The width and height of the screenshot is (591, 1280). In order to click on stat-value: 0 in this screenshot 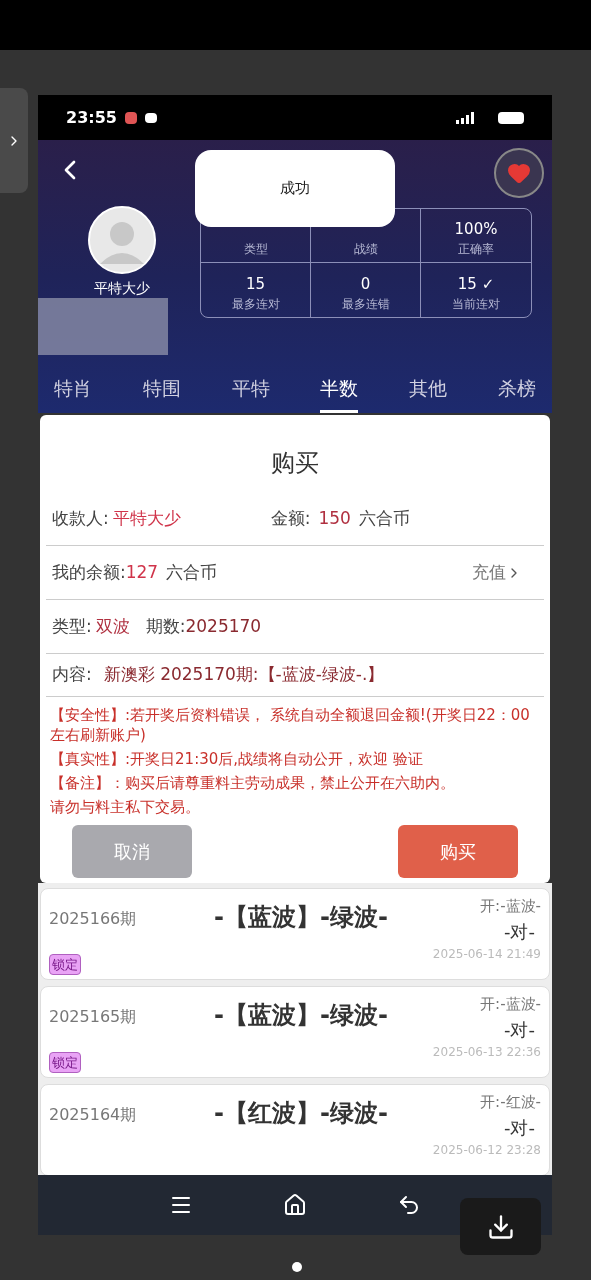, I will do `click(365, 284)`.